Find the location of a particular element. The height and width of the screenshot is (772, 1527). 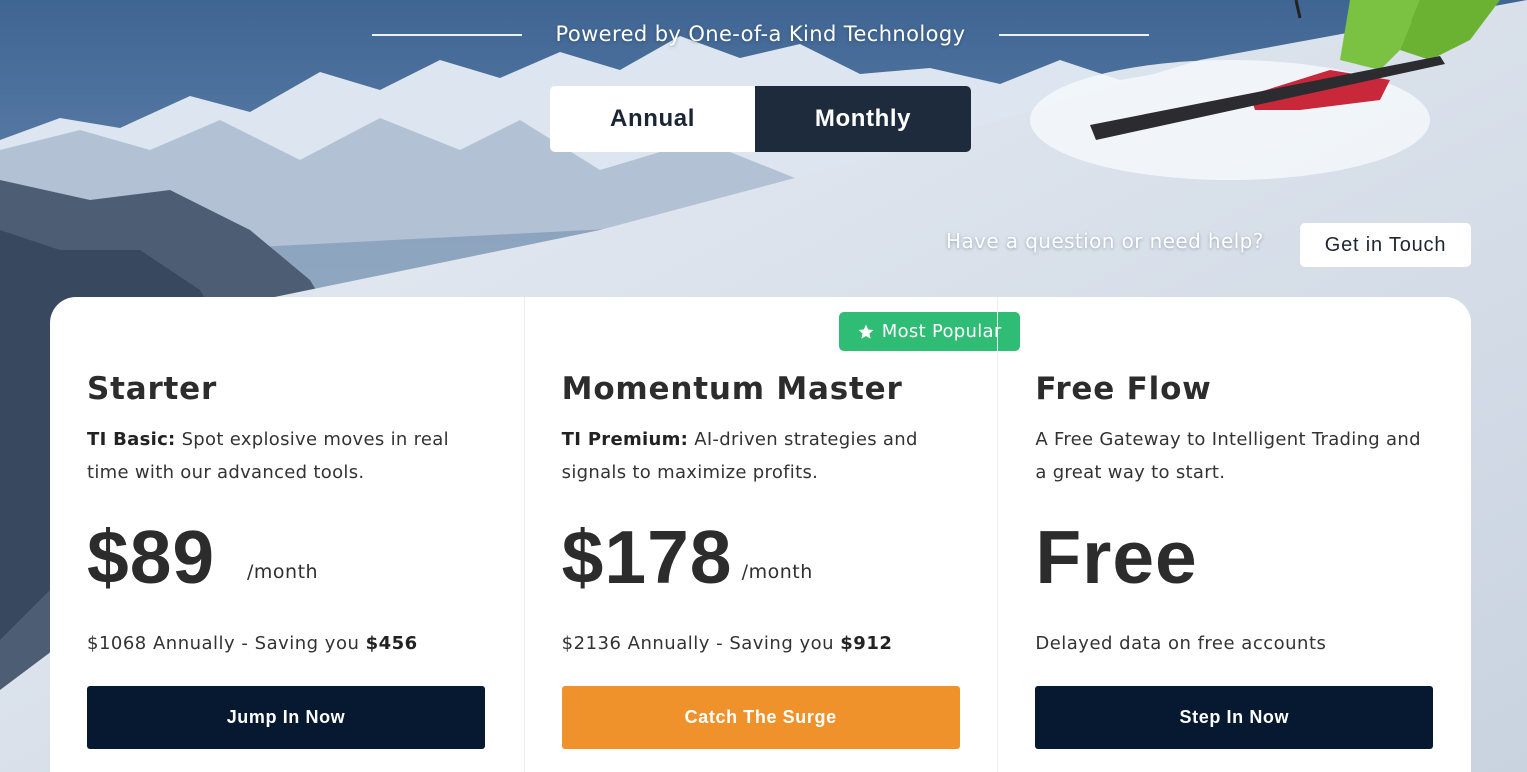

tagline-divider-right is located at coordinates (1074, 35).